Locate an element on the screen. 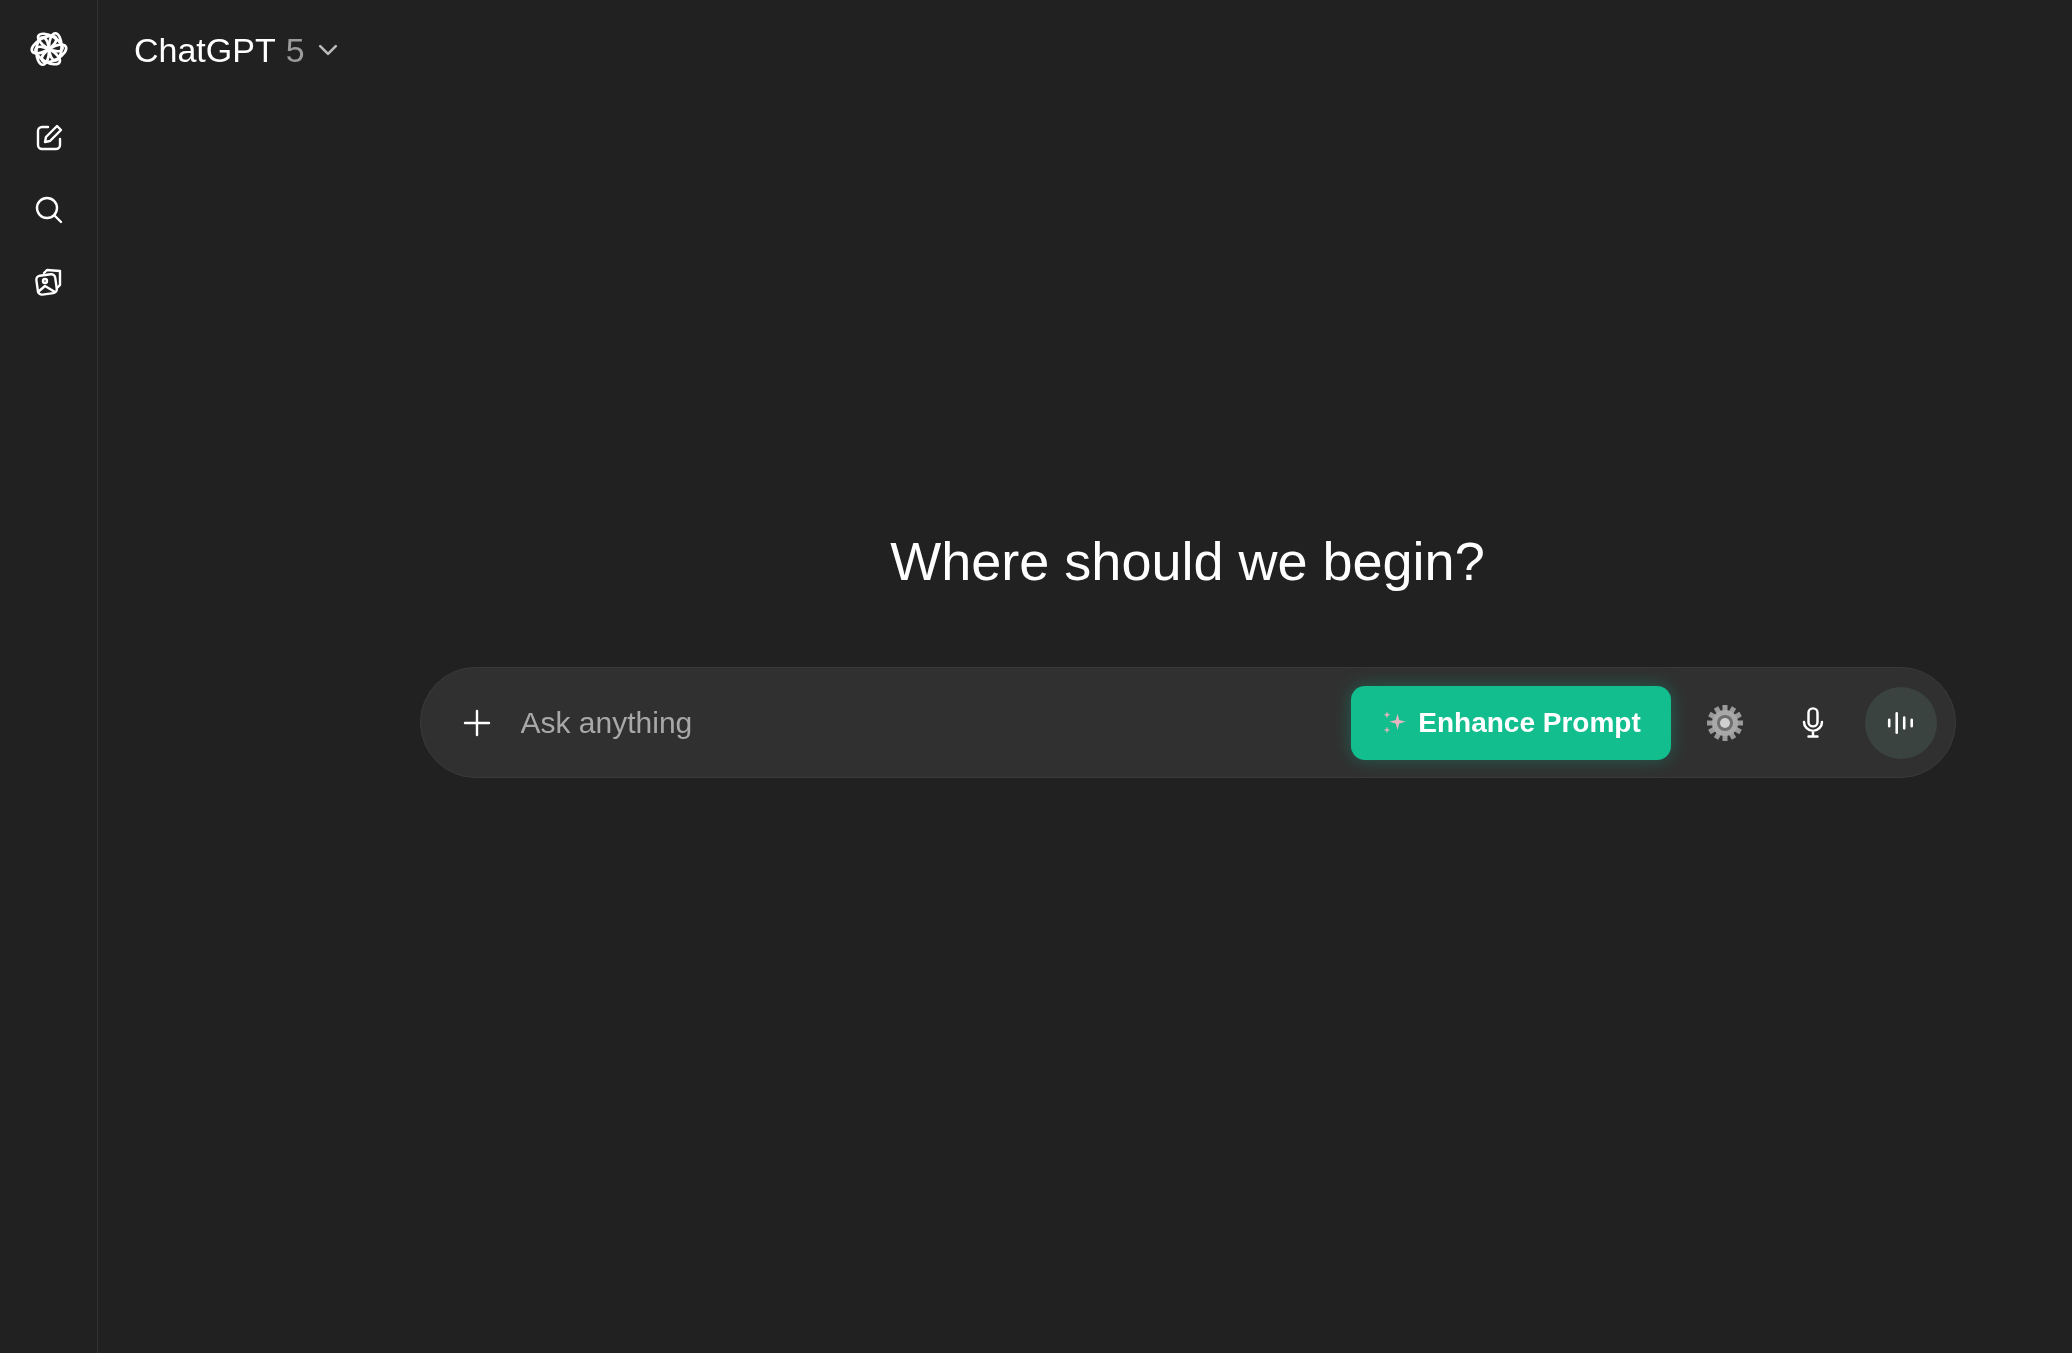 This screenshot has height=1353, width=2072. heading: Where should we begin? is located at coordinates (1187, 561).